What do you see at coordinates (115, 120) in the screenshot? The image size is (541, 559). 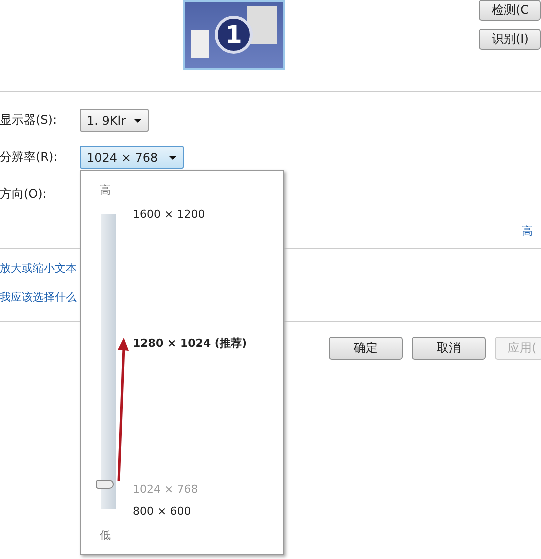 I see `dropdown: 1. 9Klr` at bounding box center [115, 120].